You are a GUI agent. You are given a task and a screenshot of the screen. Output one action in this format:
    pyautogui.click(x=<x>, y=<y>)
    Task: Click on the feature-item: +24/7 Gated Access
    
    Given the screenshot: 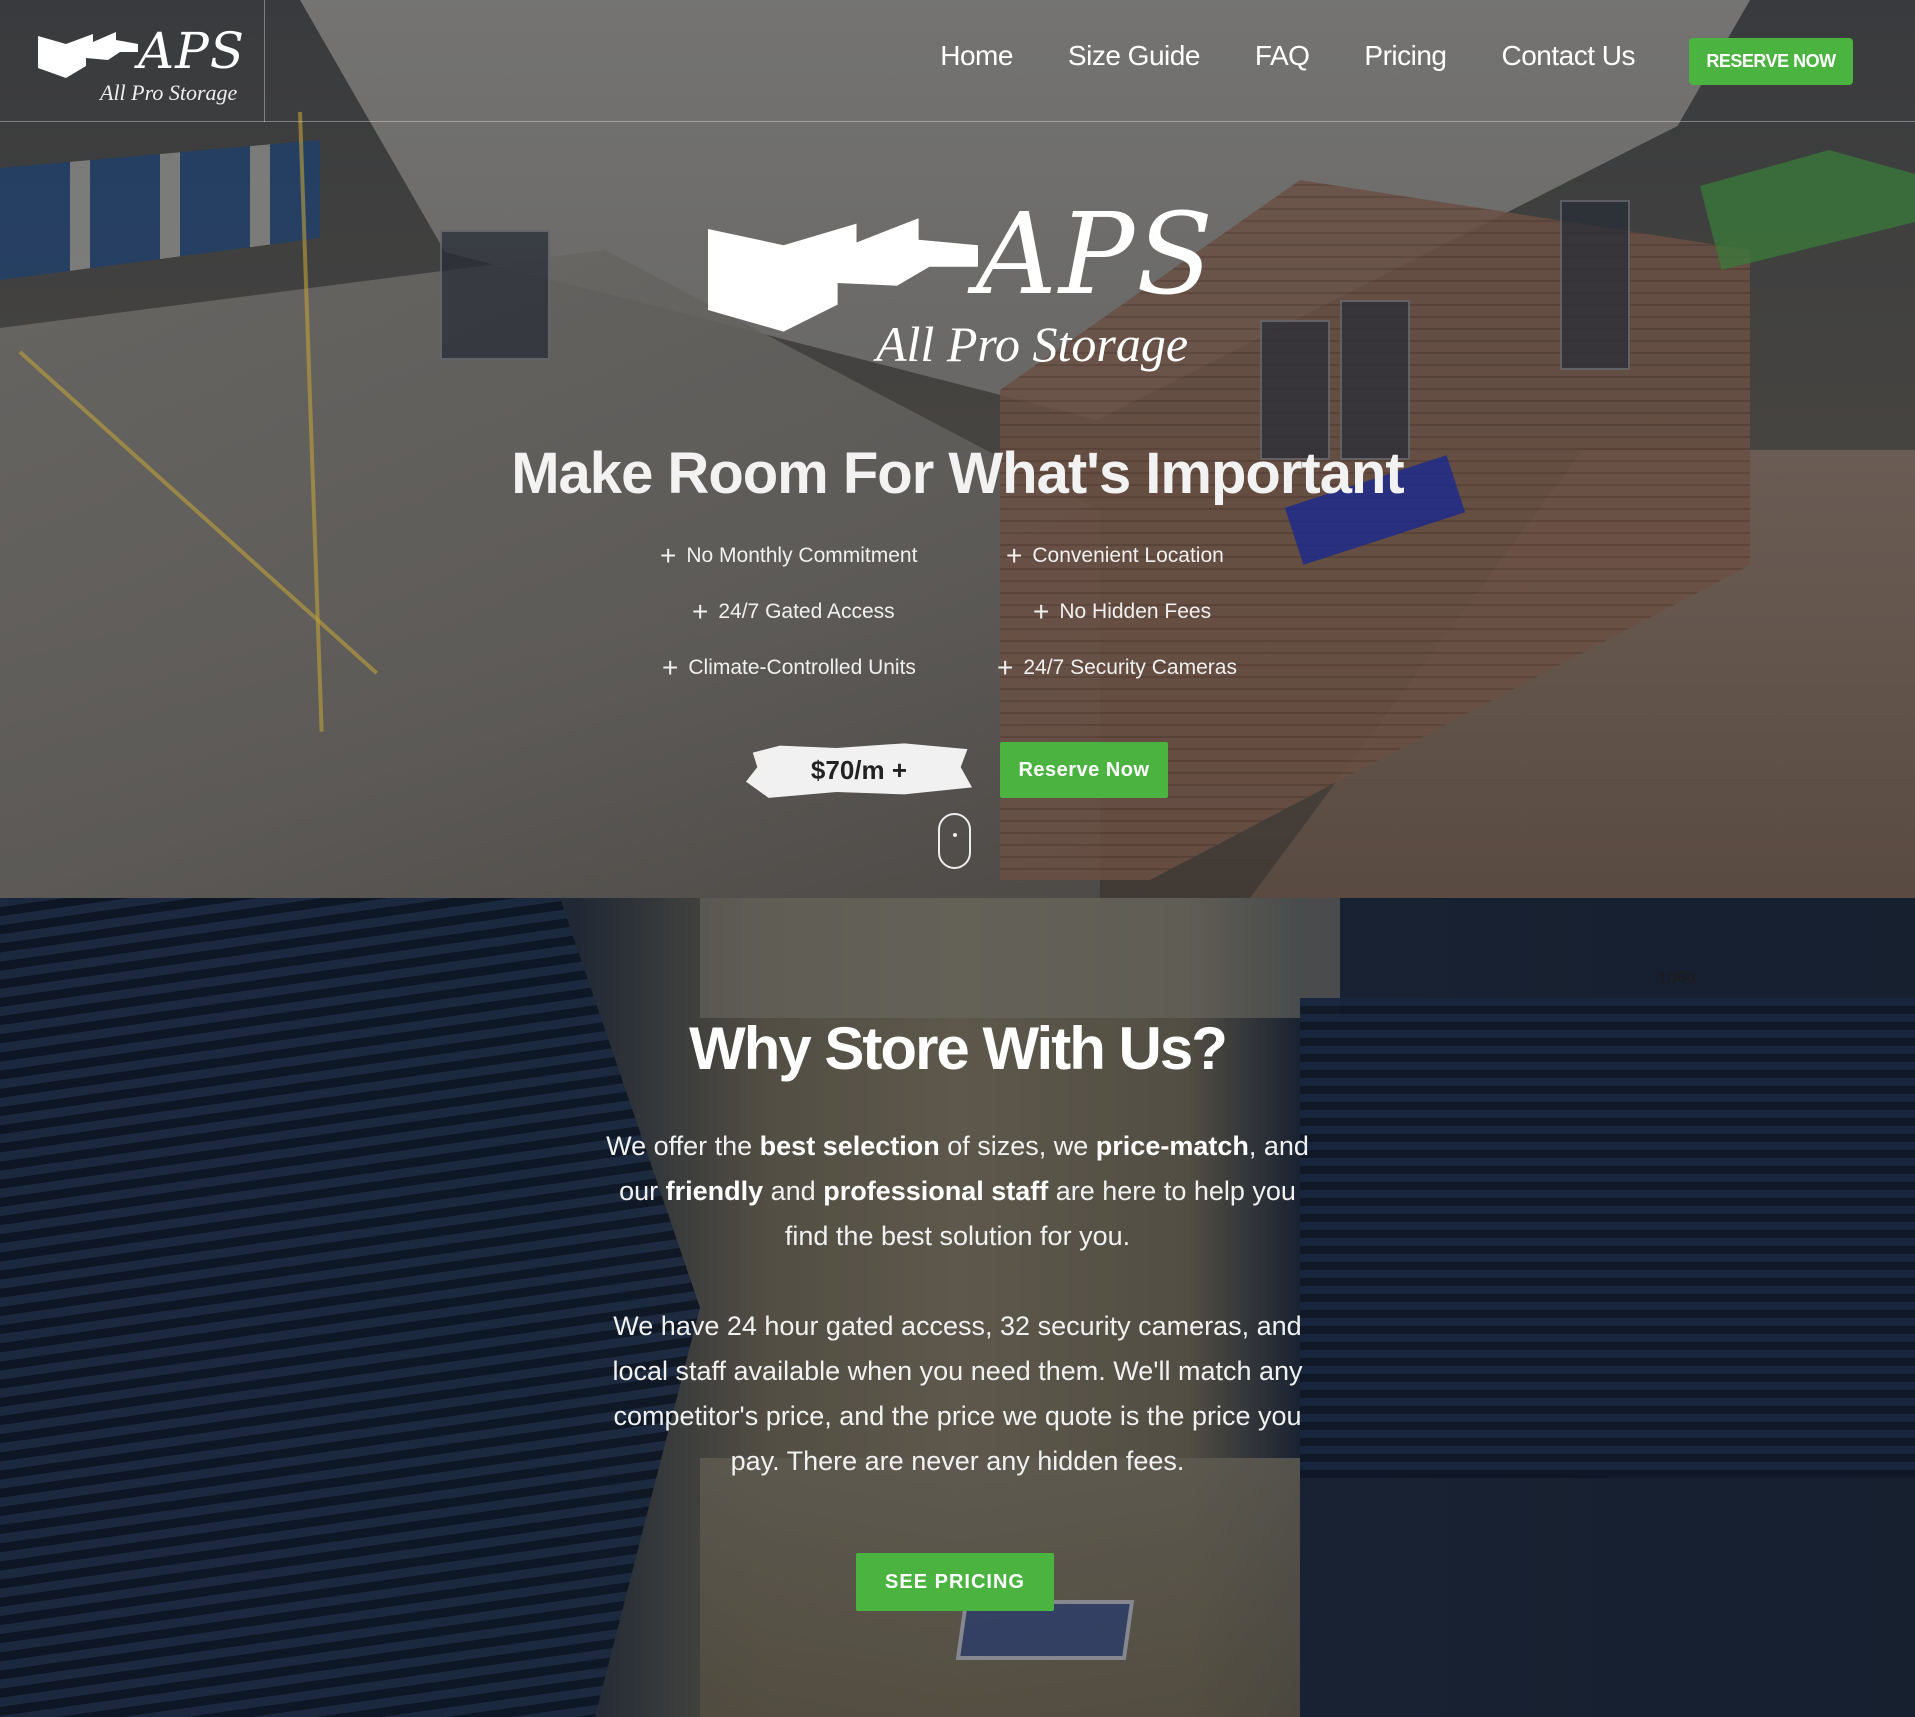 What is the action you would take?
    pyautogui.click(x=793, y=612)
    